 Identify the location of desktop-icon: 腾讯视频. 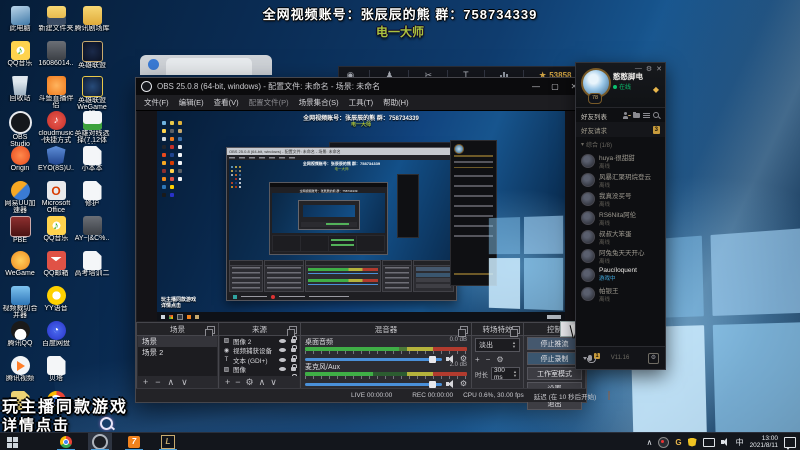
(20, 373).